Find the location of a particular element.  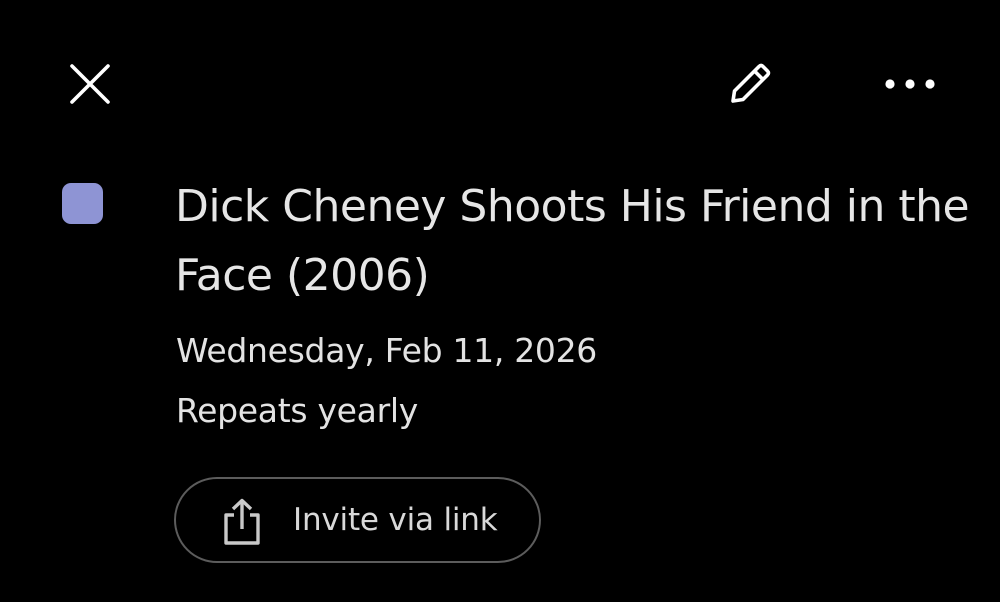

close-icon is located at coordinates (90, 84).